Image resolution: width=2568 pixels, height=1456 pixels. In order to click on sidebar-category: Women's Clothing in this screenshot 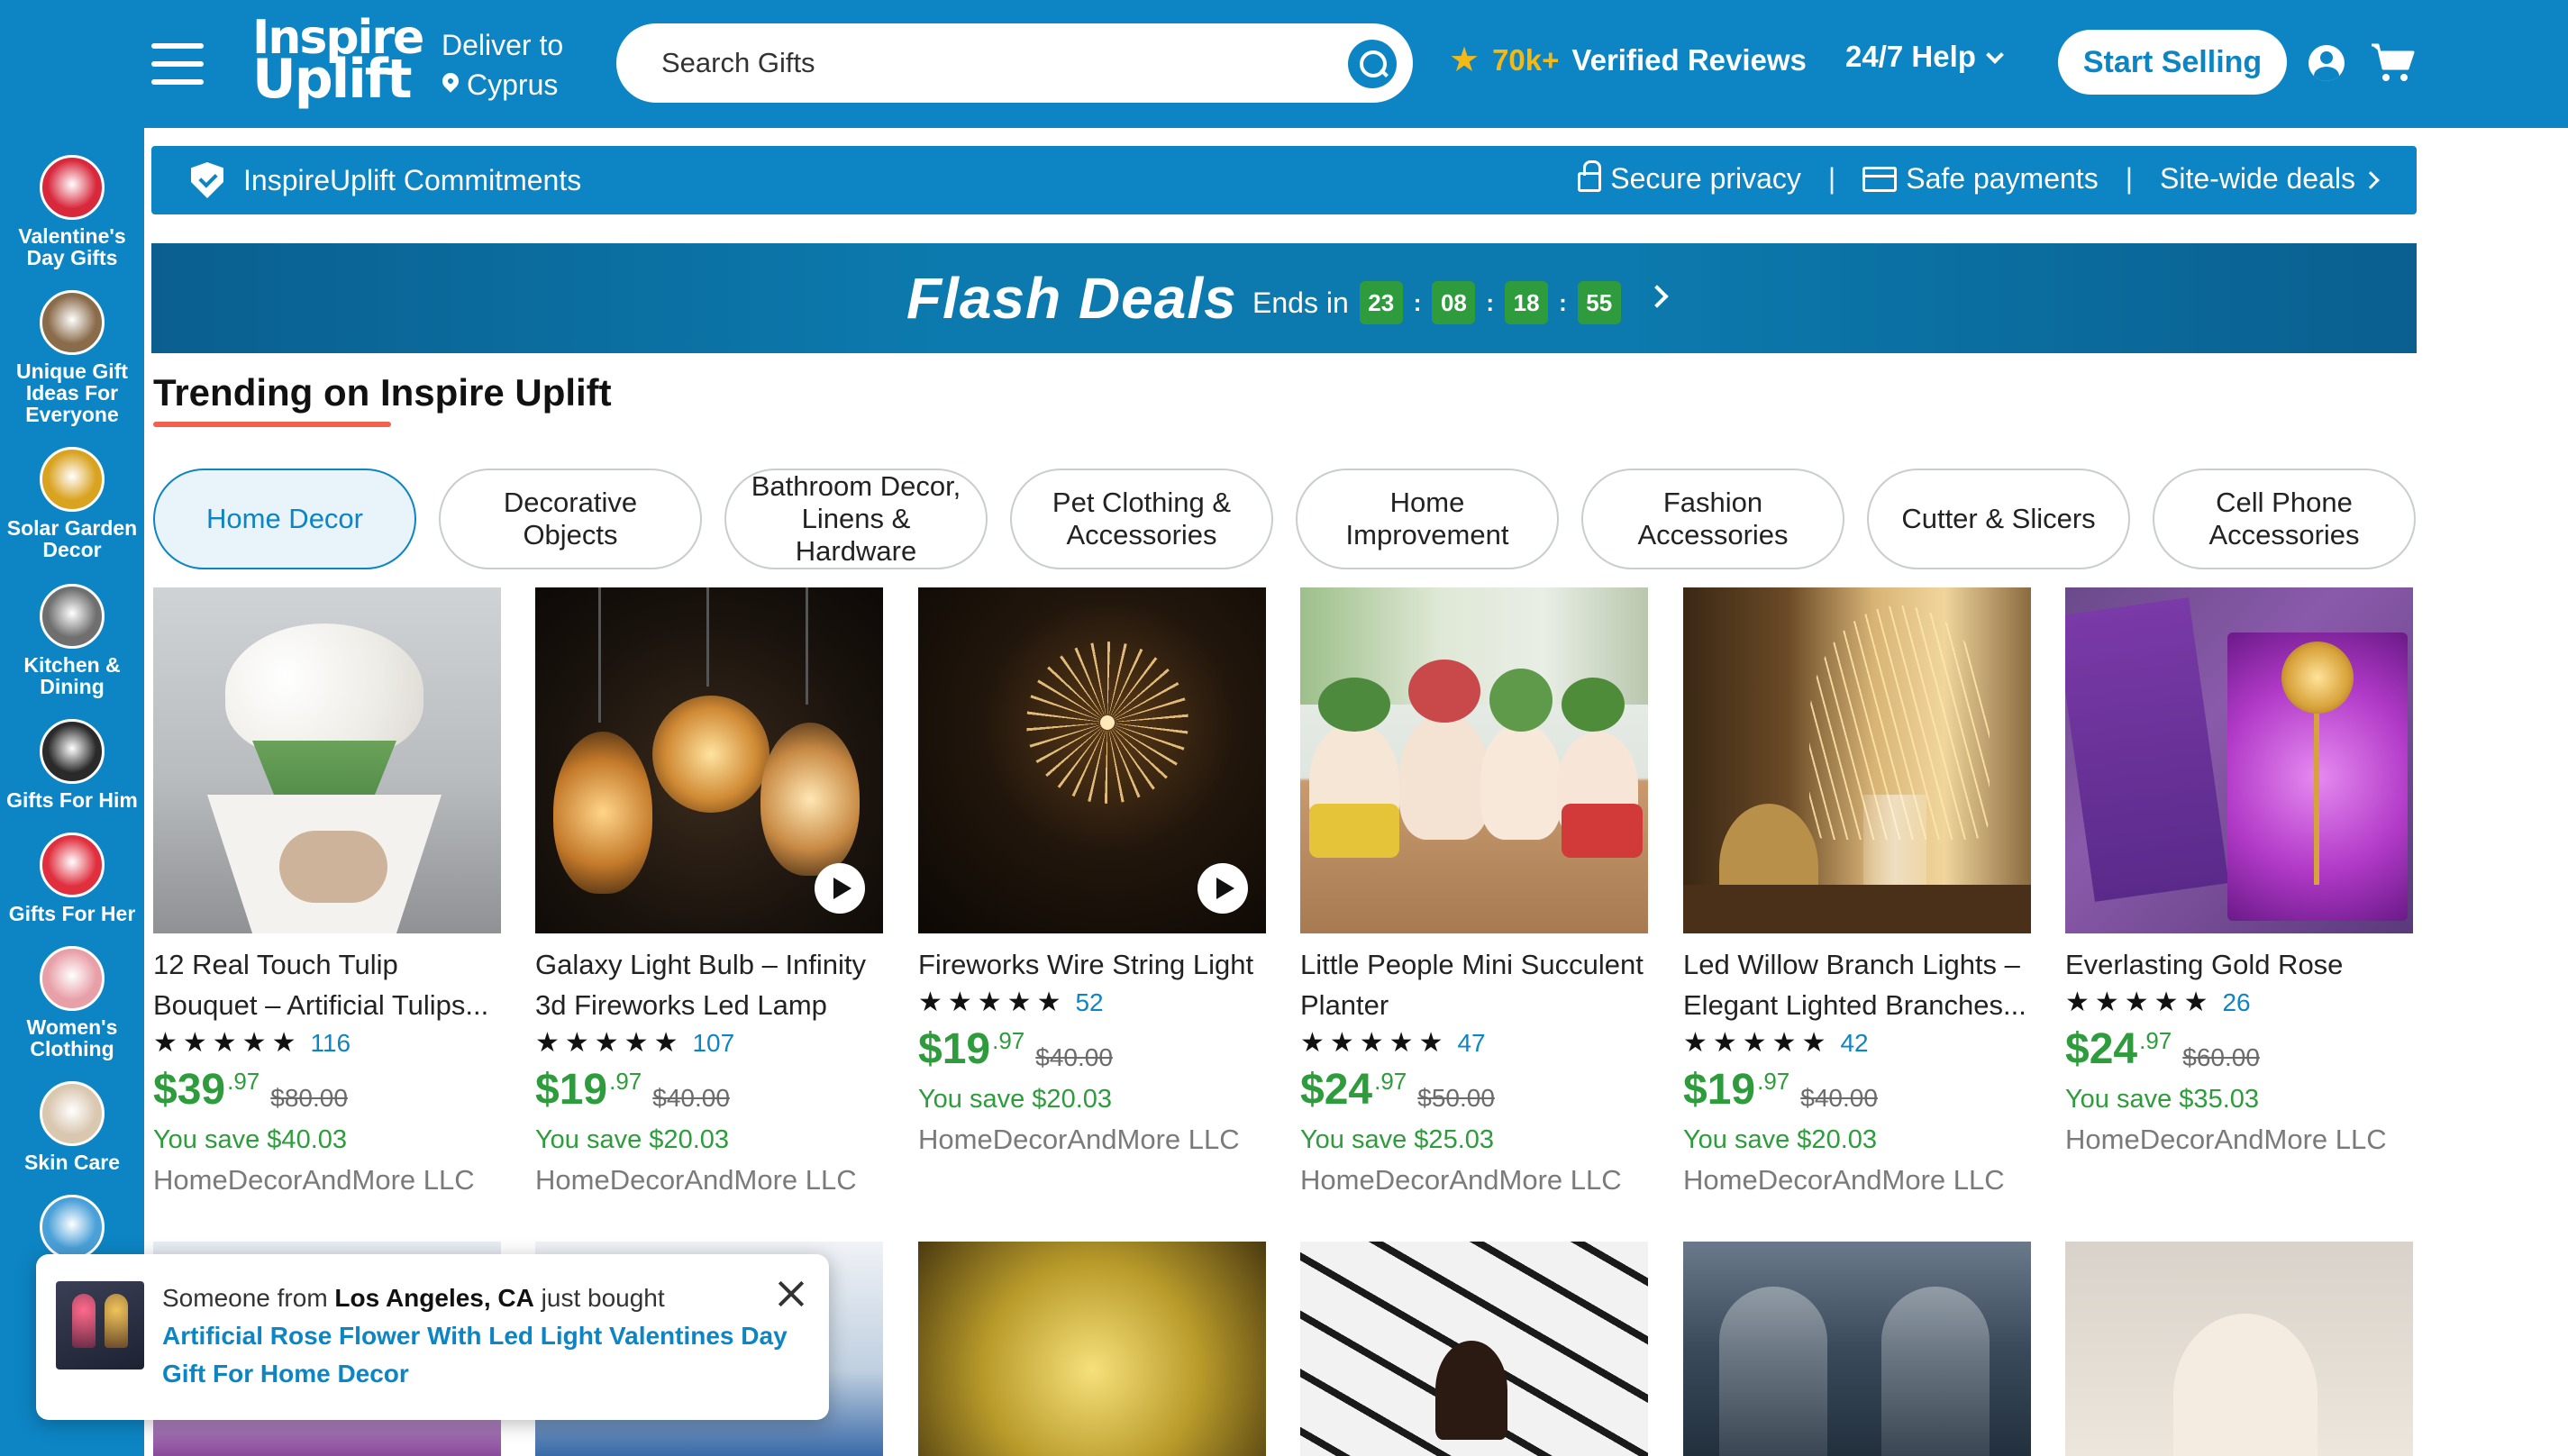, I will do `click(72, 1003)`.